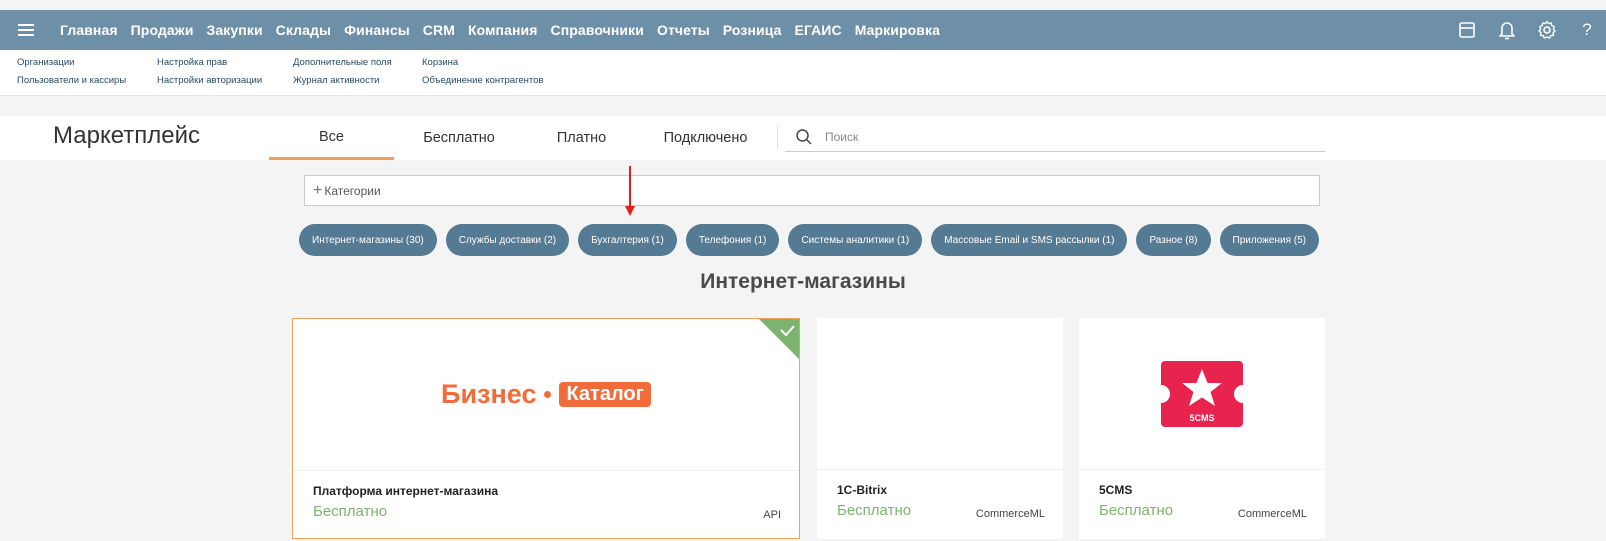 The height and width of the screenshot is (541, 1606). What do you see at coordinates (377, 30) in the screenshot?
I see `nav-item-finance: Финансы` at bounding box center [377, 30].